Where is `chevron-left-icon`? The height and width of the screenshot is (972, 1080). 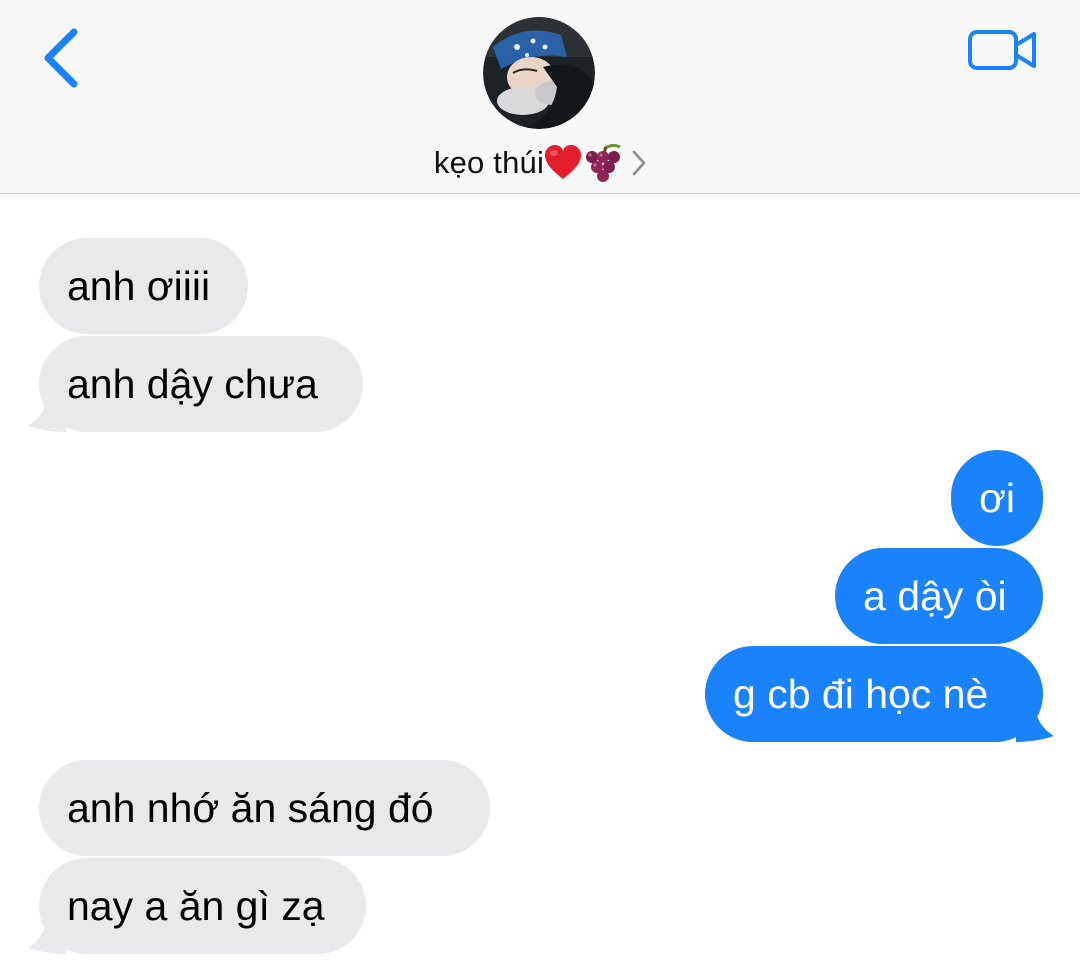 chevron-left-icon is located at coordinates (61, 58).